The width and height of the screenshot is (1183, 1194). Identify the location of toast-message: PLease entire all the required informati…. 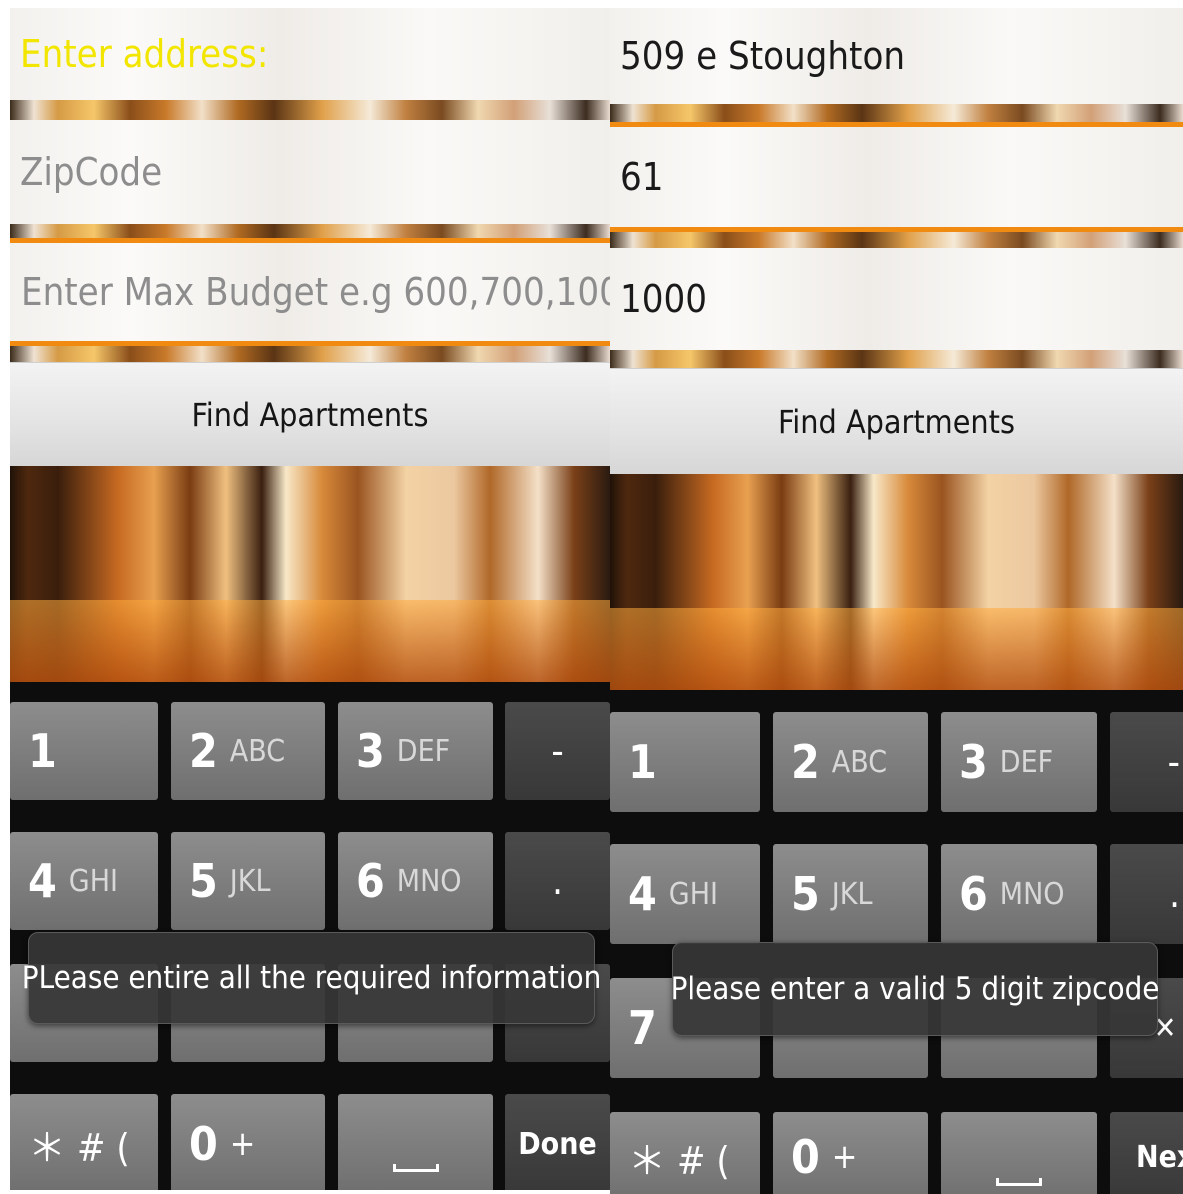
(311, 978).